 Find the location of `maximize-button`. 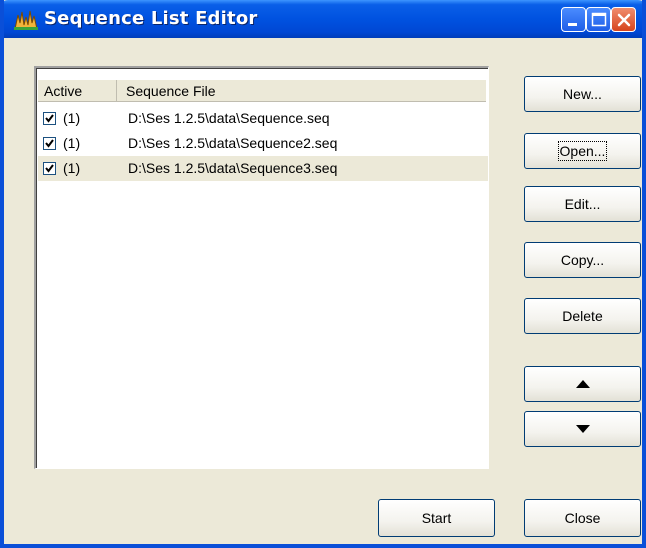

maximize-button is located at coordinates (598, 19).